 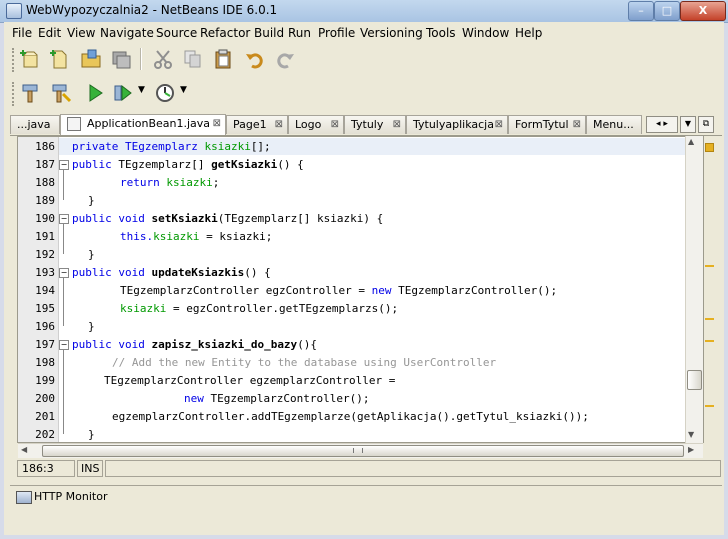 I want to click on code-token: () {, so click(x=257, y=272).